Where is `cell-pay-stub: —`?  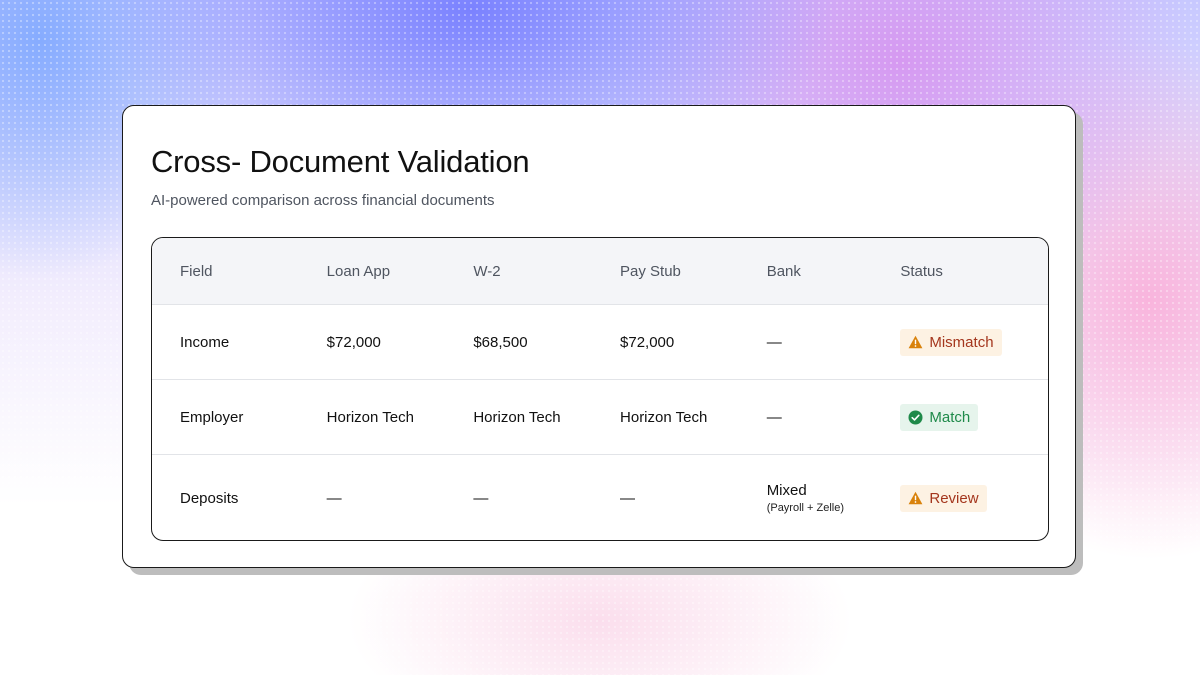 cell-pay-stub: — is located at coordinates (628, 498).